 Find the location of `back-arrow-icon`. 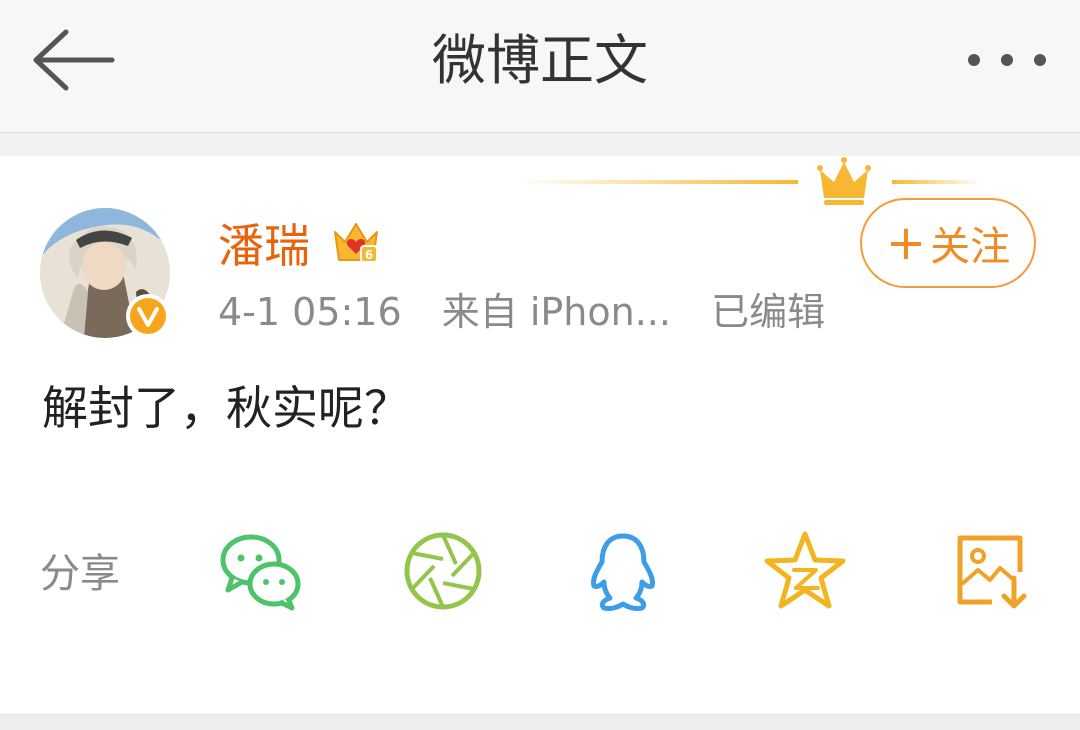

back-arrow-icon is located at coordinates (74, 60).